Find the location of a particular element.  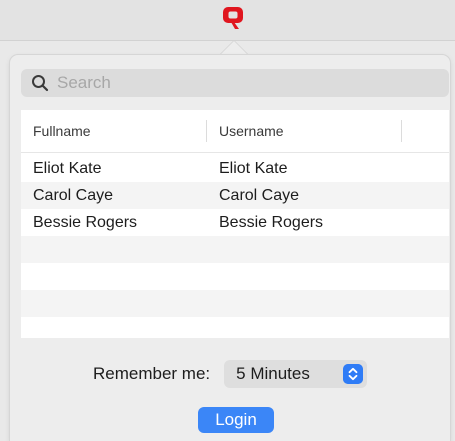

search-icon is located at coordinates (40, 83).